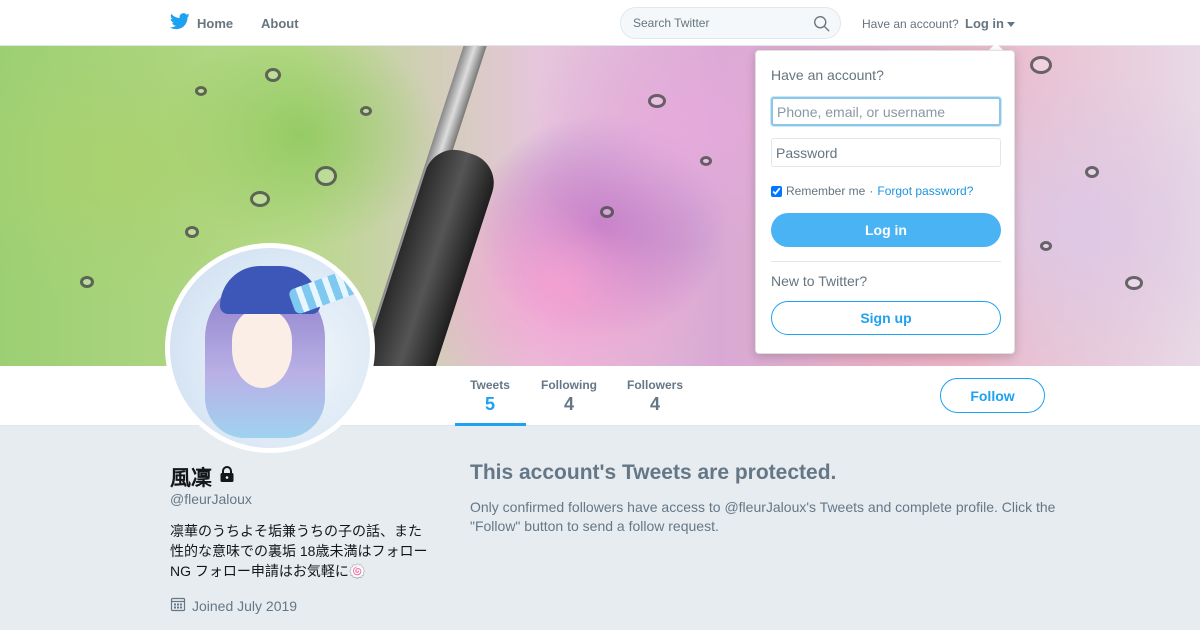 This screenshot has height=630, width=1200. I want to click on stat-following-value: 4, so click(568, 404).